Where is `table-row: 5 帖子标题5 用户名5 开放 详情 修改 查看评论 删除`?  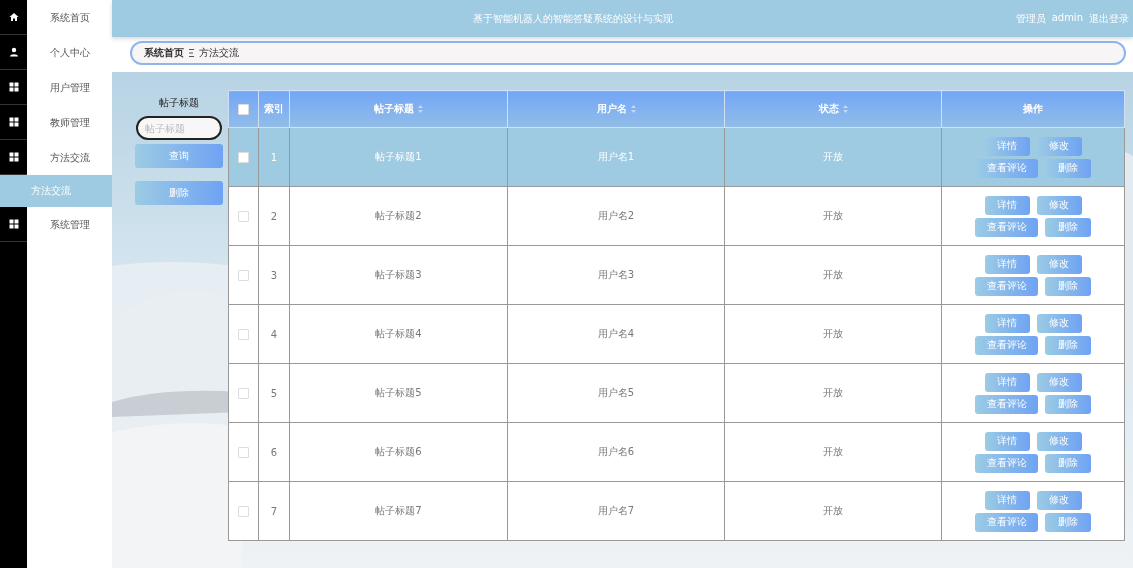 table-row: 5 帖子标题5 用户名5 开放 详情 修改 查看评论 删除 is located at coordinates (676, 393).